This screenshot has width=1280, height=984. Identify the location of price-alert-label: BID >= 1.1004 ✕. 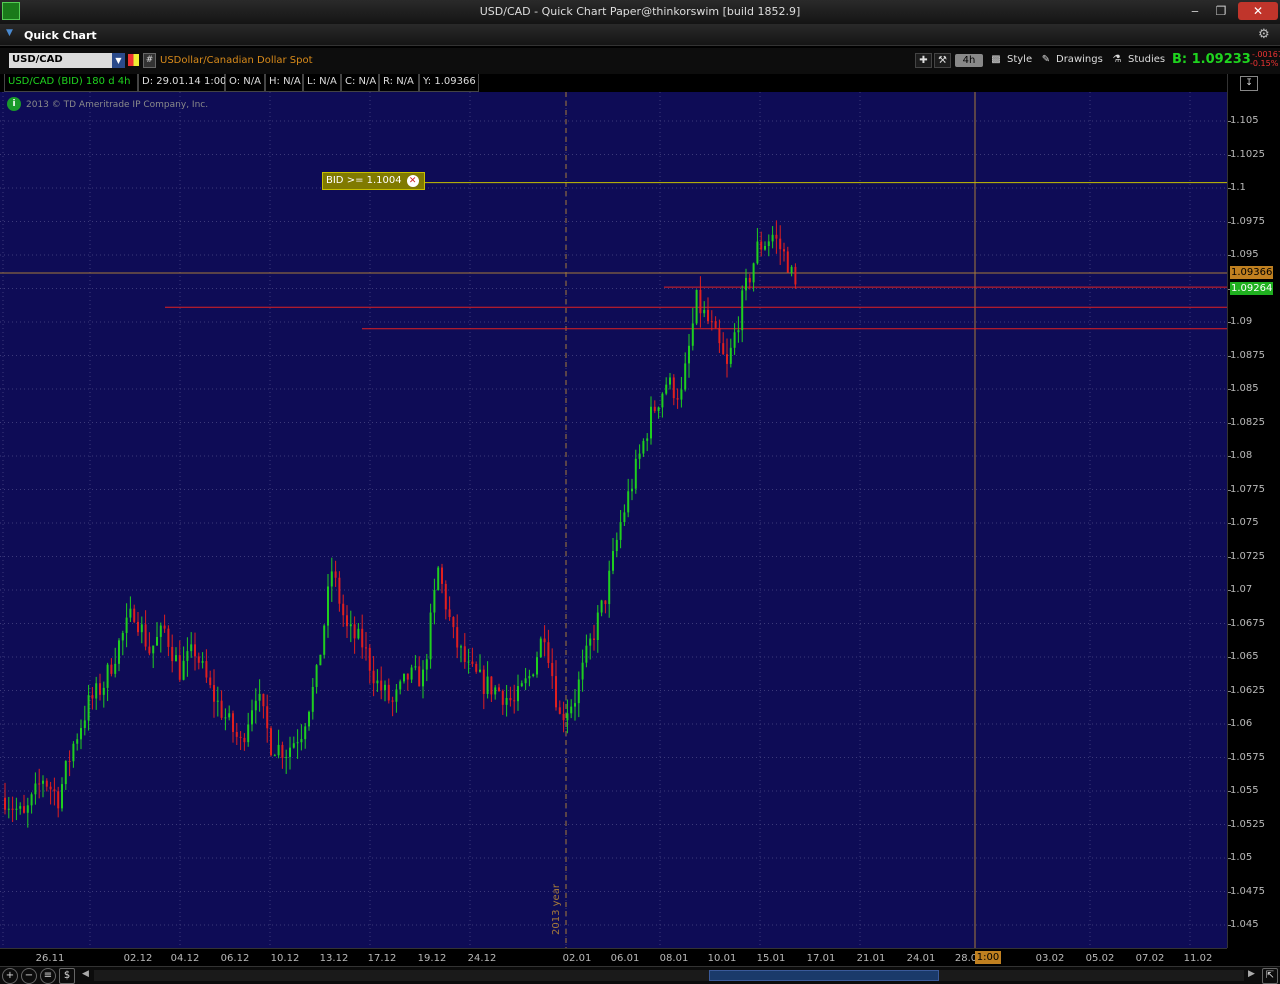
(373, 181).